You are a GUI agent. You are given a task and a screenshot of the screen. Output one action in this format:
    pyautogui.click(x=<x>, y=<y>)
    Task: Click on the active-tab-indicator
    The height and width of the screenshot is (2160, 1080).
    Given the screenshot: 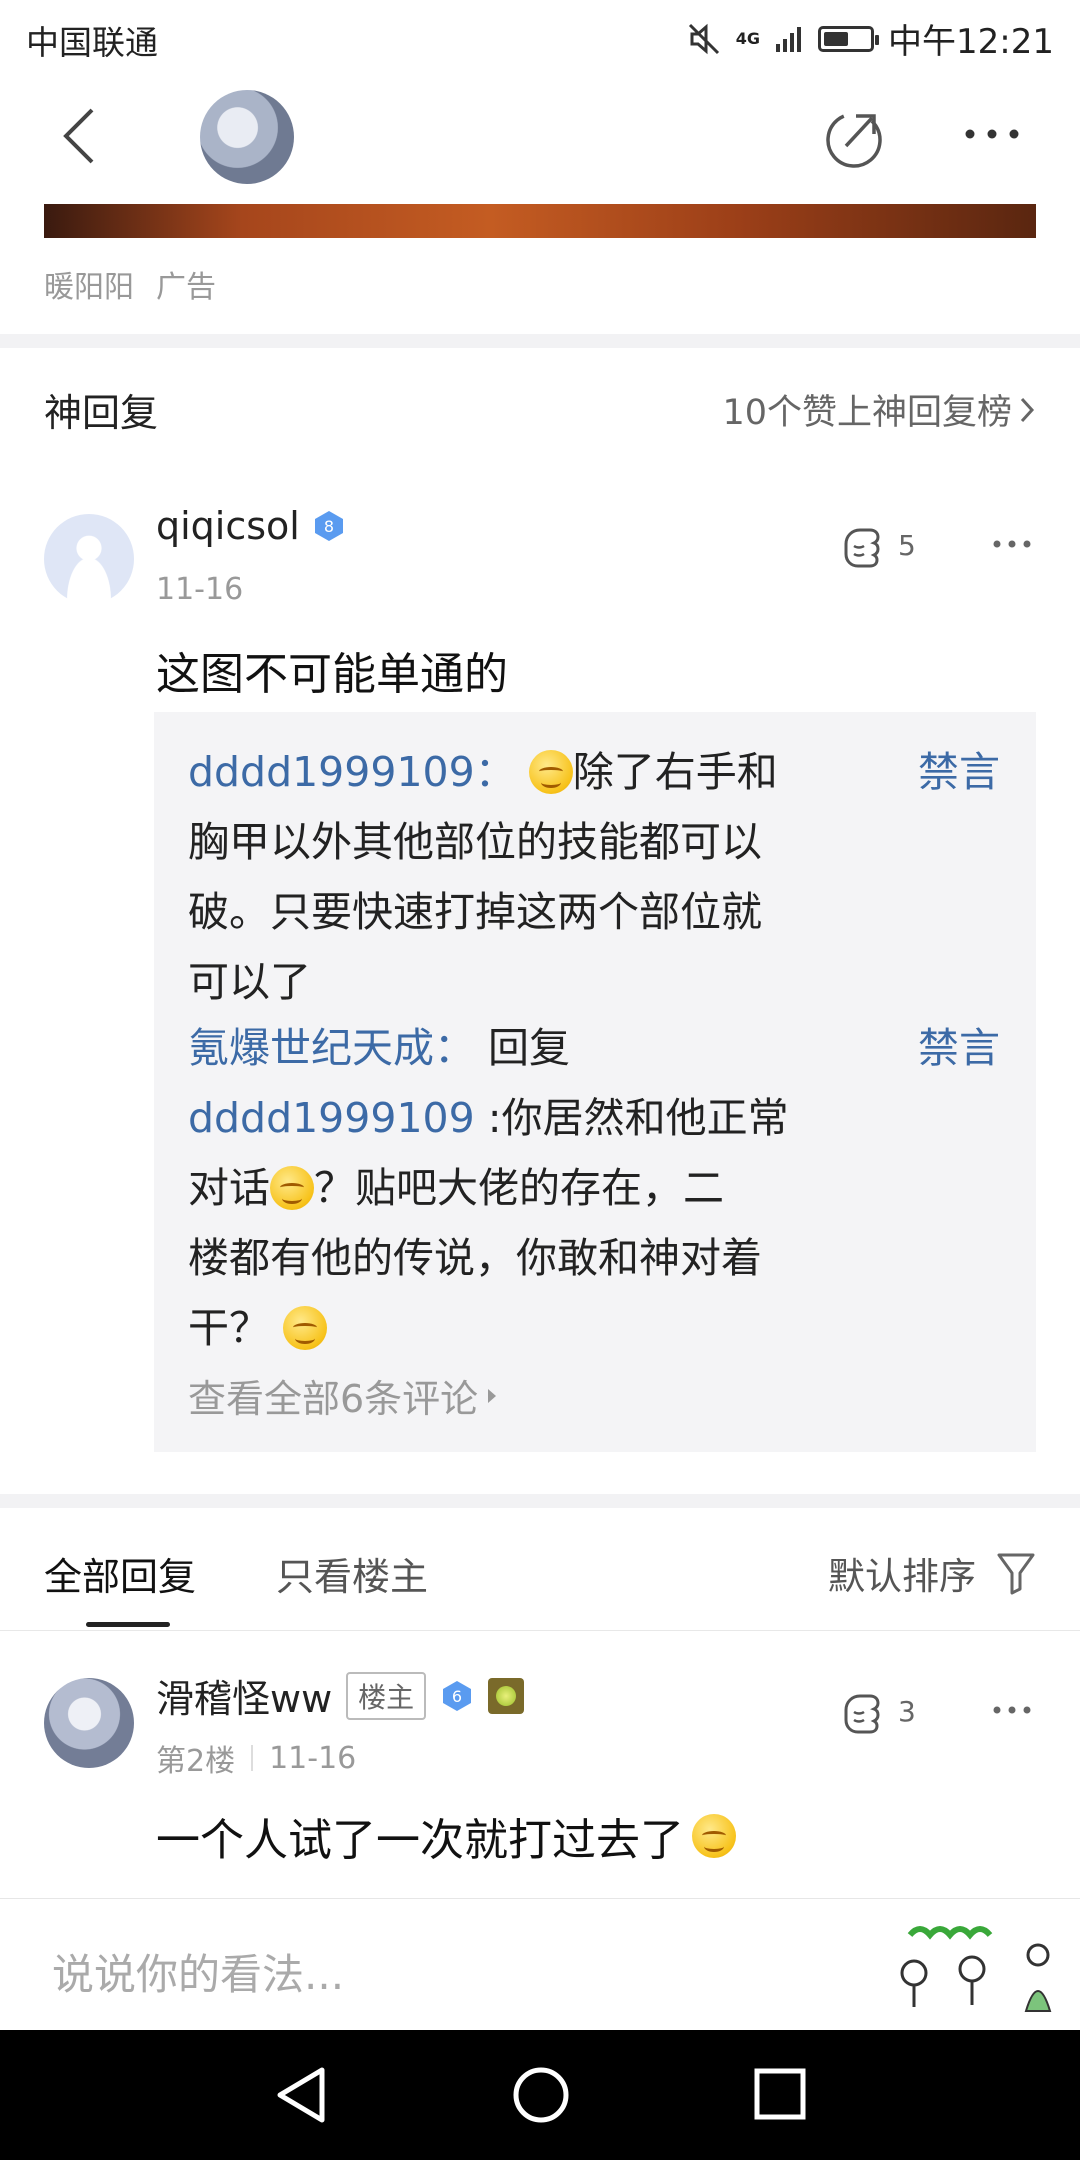 What is the action you would take?
    pyautogui.click(x=128, y=1624)
    